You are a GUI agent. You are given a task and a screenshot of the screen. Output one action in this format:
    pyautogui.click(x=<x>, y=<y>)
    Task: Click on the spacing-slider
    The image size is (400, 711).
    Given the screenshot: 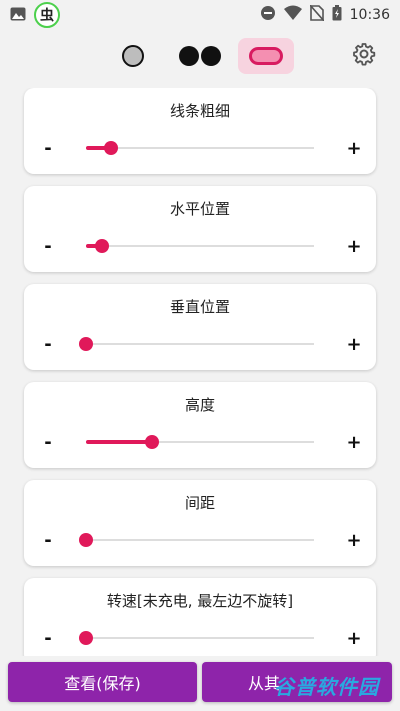 What is the action you would take?
    pyautogui.click(x=196, y=540)
    